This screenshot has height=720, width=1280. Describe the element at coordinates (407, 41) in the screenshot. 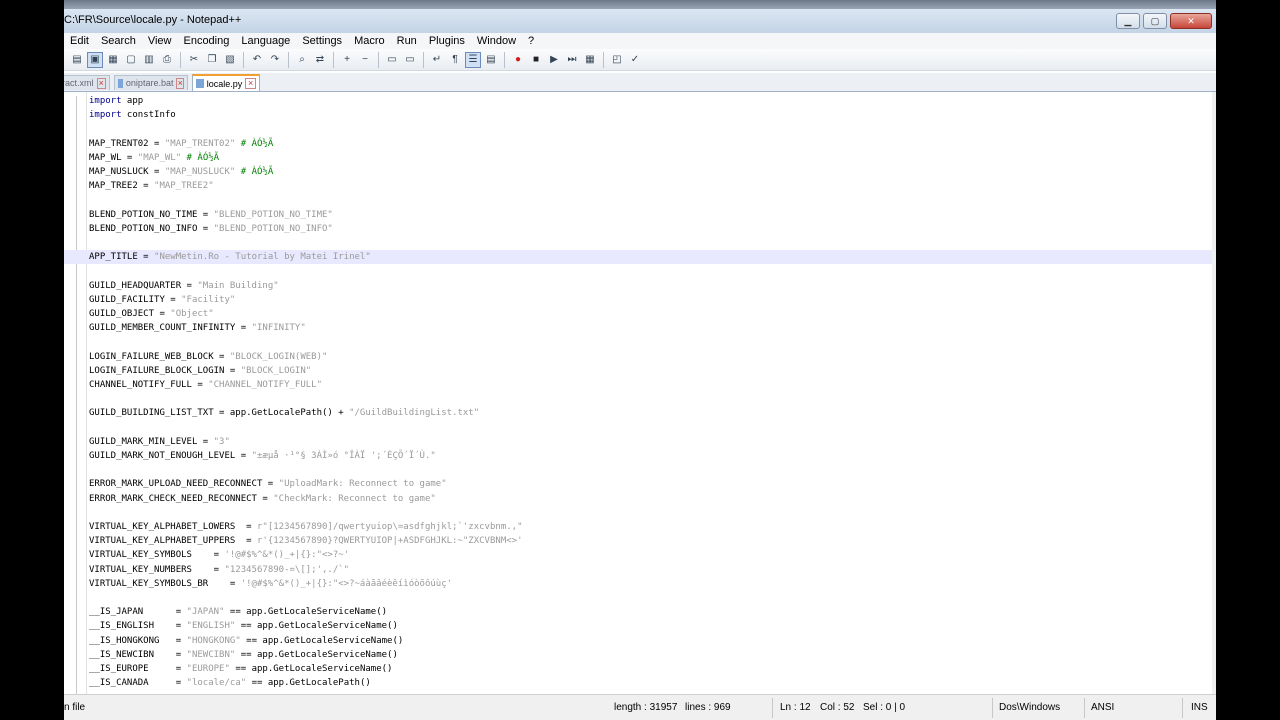

I see `menu-run: Run` at that location.